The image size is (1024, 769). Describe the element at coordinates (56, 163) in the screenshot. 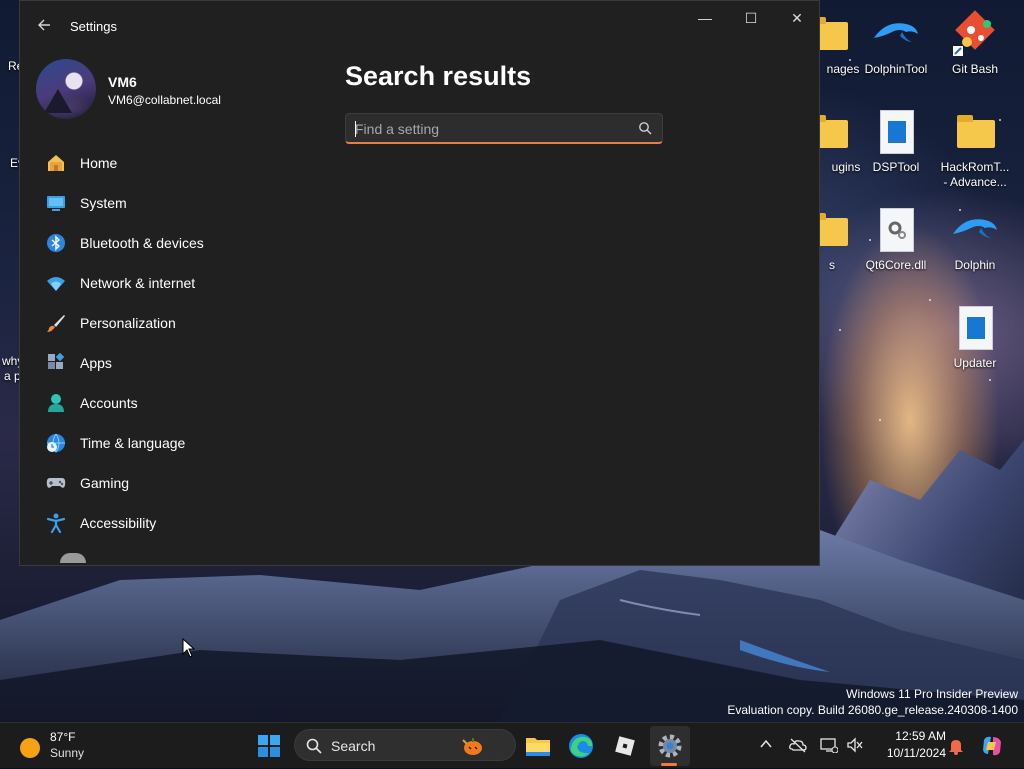

I see `home-icon` at that location.